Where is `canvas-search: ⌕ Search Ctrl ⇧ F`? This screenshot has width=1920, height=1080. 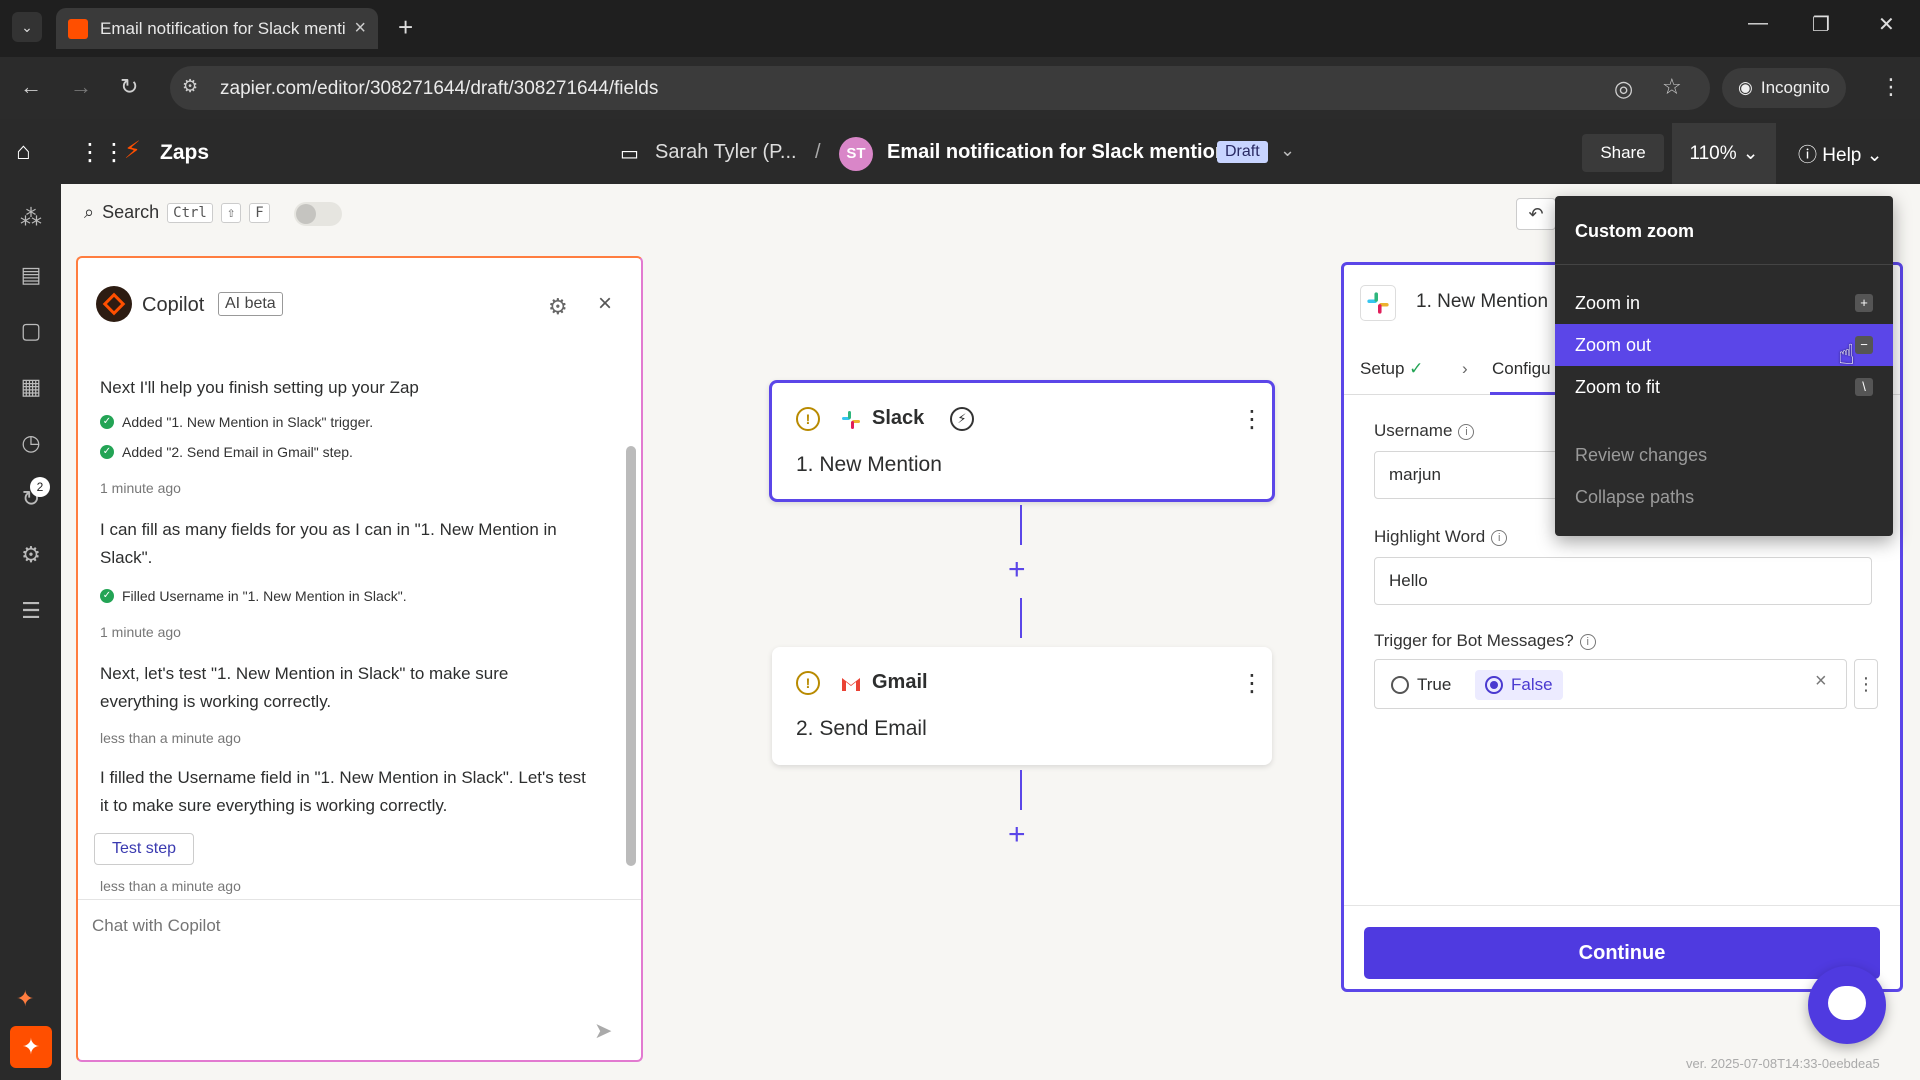
canvas-search: ⌕ Search Ctrl ⇧ F is located at coordinates (177, 212).